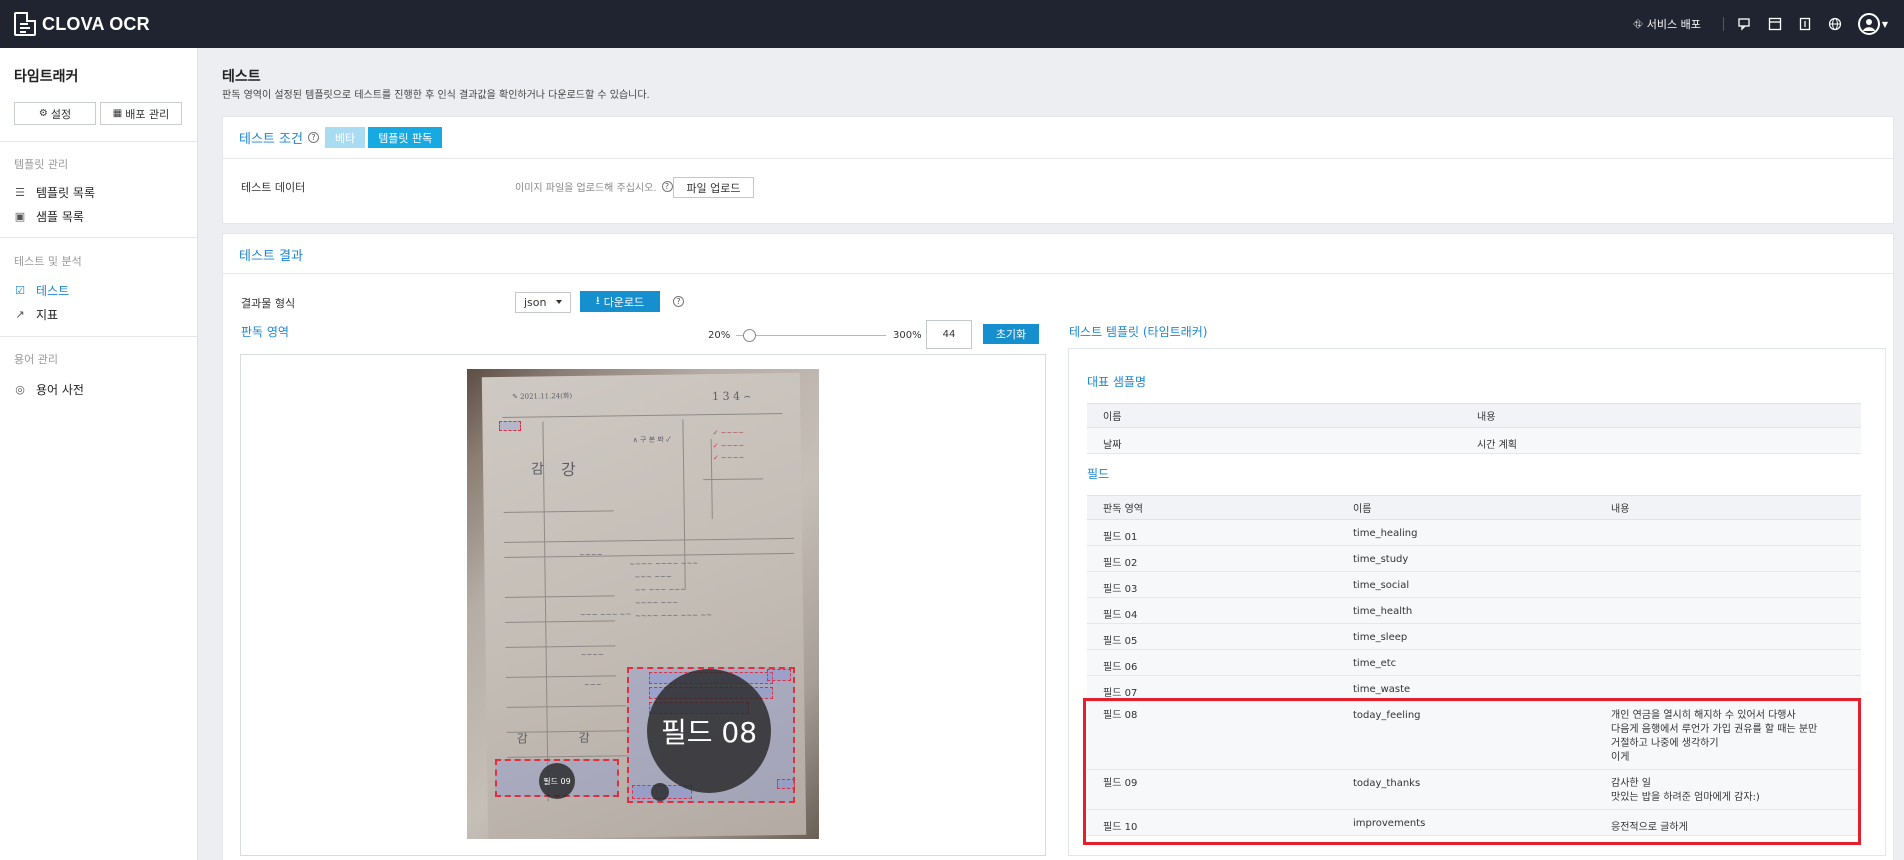 The height and width of the screenshot is (860, 1904). I want to click on chat-icon, so click(1745, 24).